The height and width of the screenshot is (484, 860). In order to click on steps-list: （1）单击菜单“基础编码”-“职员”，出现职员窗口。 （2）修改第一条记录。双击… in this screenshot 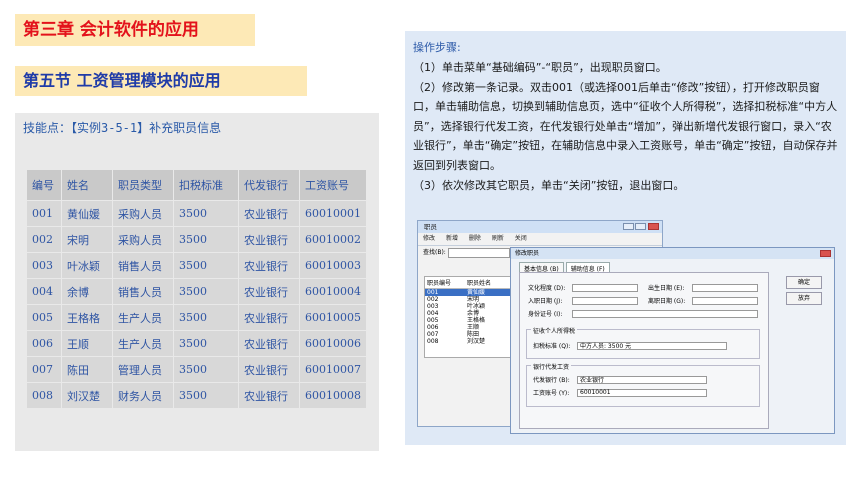, I will do `click(626, 126)`.